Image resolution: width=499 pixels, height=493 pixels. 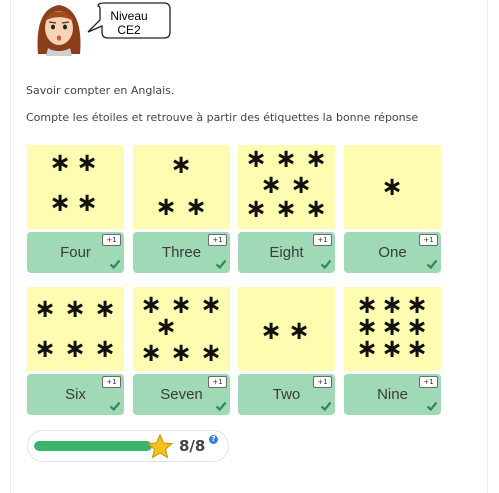 I want to click on help-icon: ?, so click(x=213, y=439).